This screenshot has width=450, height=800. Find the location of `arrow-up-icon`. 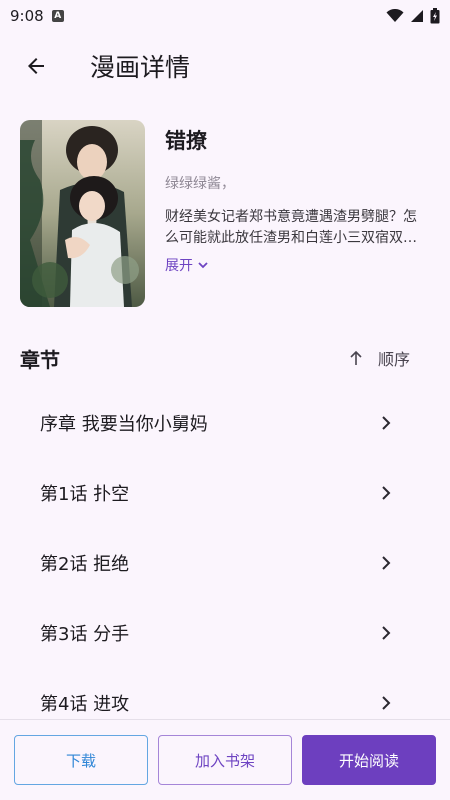

arrow-up-icon is located at coordinates (356, 357).